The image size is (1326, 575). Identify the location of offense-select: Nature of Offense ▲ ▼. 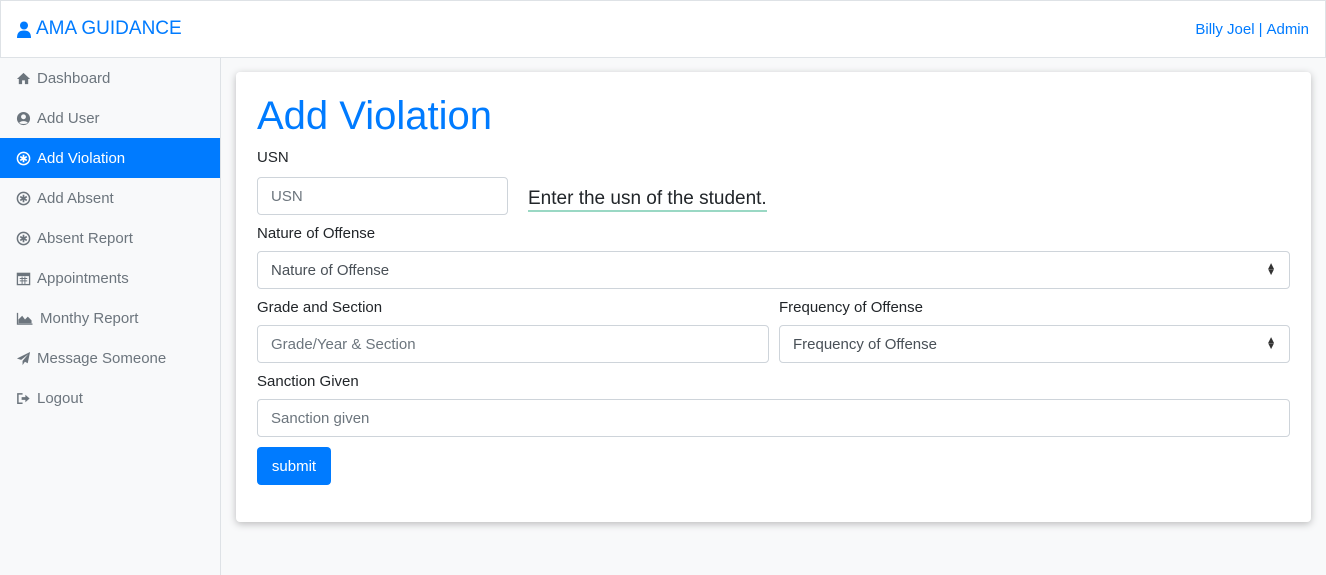
(773, 270).